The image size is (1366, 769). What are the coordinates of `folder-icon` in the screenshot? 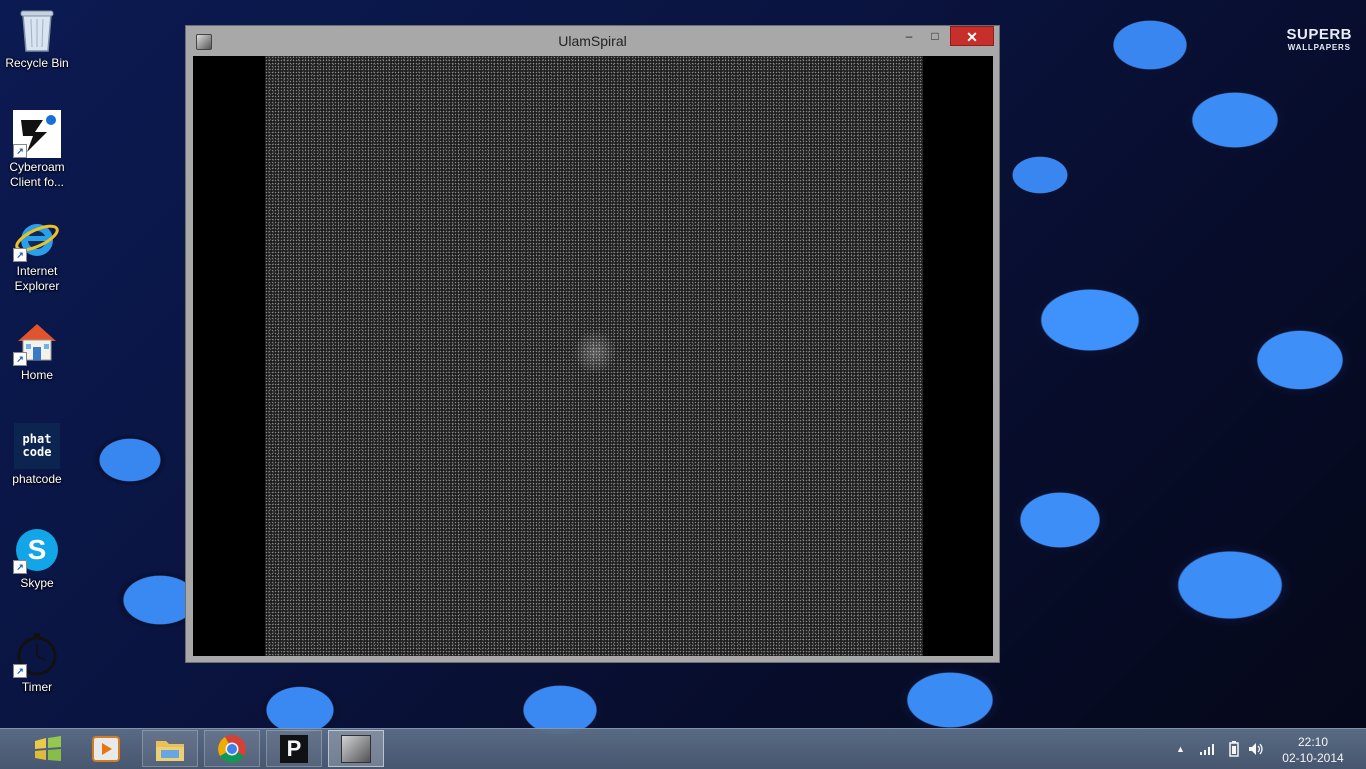 It's located at (170, 750).